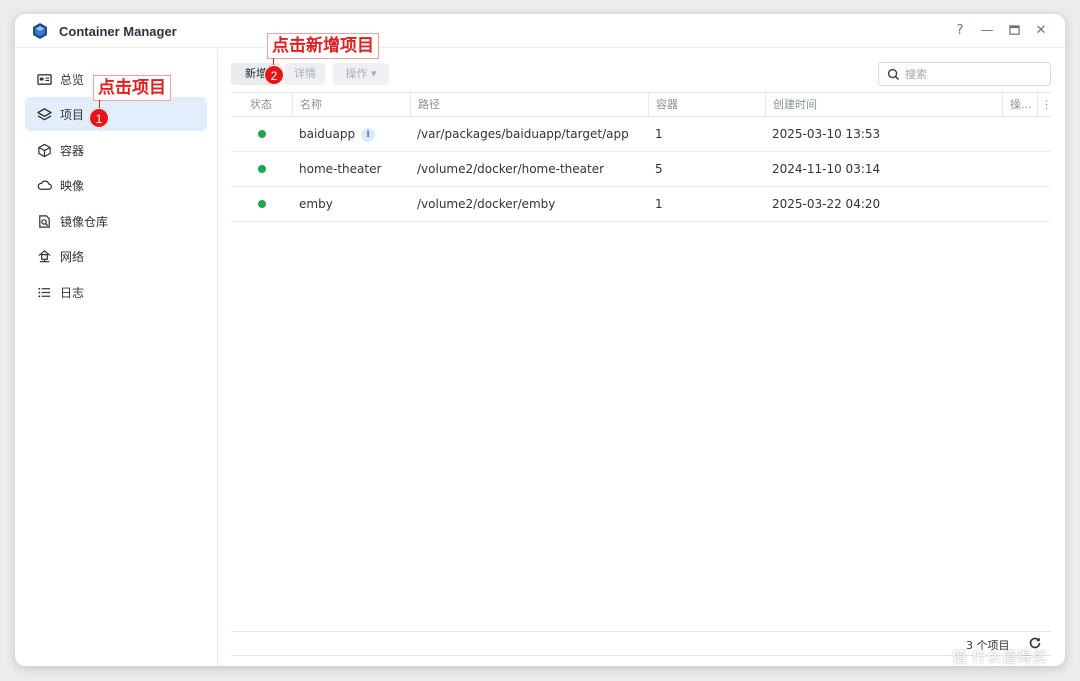 This screenshot has width=1080, height=681. I want to click on maximize-icon, so click(1014, 31).